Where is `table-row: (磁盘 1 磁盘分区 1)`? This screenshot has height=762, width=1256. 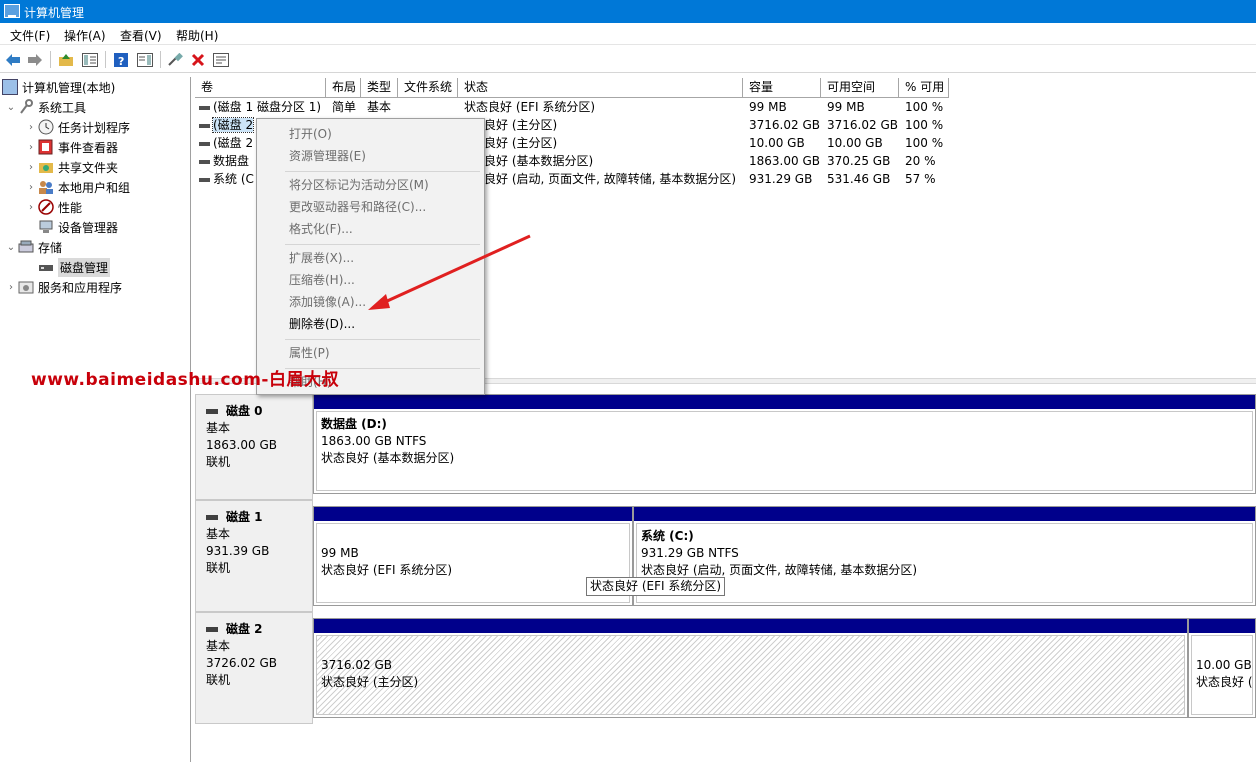
table-row: (磁盘 1 磁盘分区 1) is located at coordinates (260, 107).